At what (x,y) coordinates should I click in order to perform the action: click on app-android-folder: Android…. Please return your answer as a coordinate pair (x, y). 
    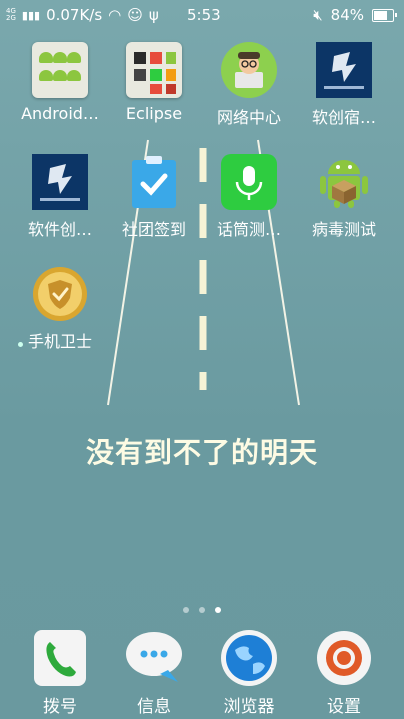
    Looking at the image, I should click on (60, 82).